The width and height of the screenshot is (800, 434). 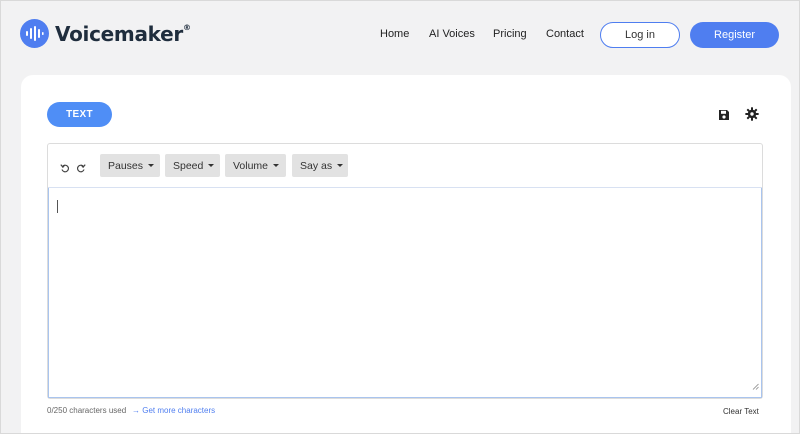 What do you see at coordinates (452, 34) in the screenshot?
I see `nav-item-ai-voices: AI Voices` at bounding box center [452, 34].